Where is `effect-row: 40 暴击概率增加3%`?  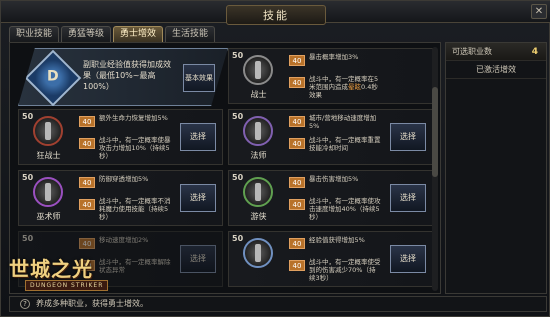 effect-row: 40 暴击概率增加3% is located at coordinates (335, 63).